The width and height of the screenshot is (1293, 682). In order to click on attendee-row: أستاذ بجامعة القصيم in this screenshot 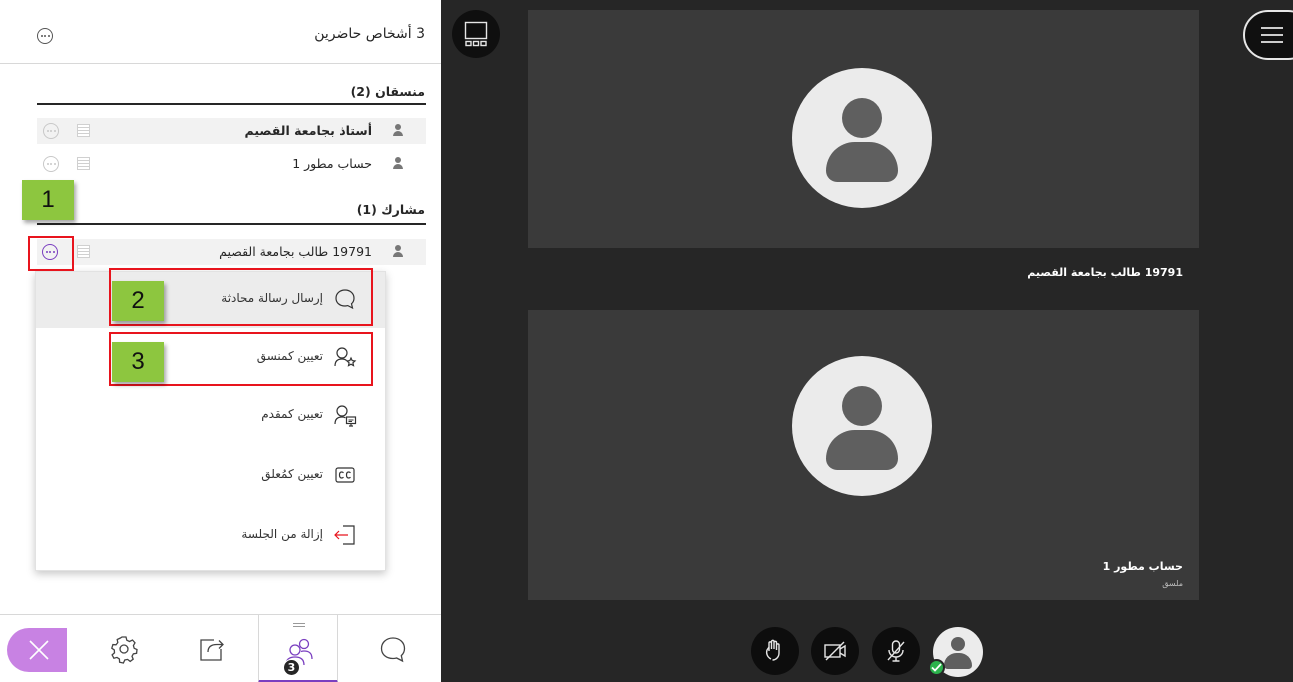, I will do `click(231, 131)`.